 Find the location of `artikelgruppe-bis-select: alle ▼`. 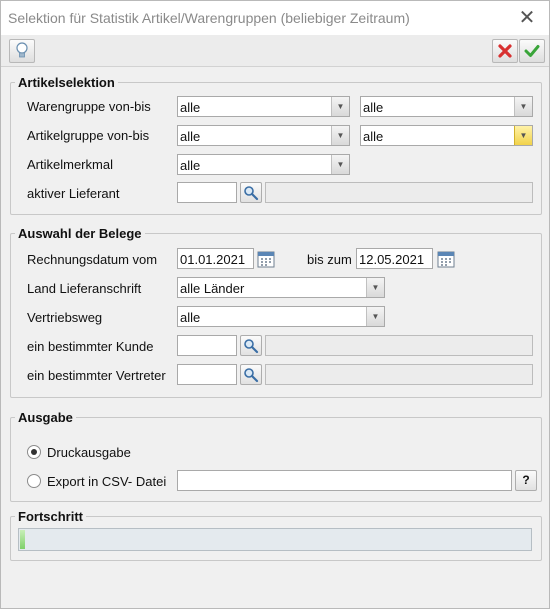

artikelgruppe-bis-select: alle ▼ is located at coordinates (446, 135).